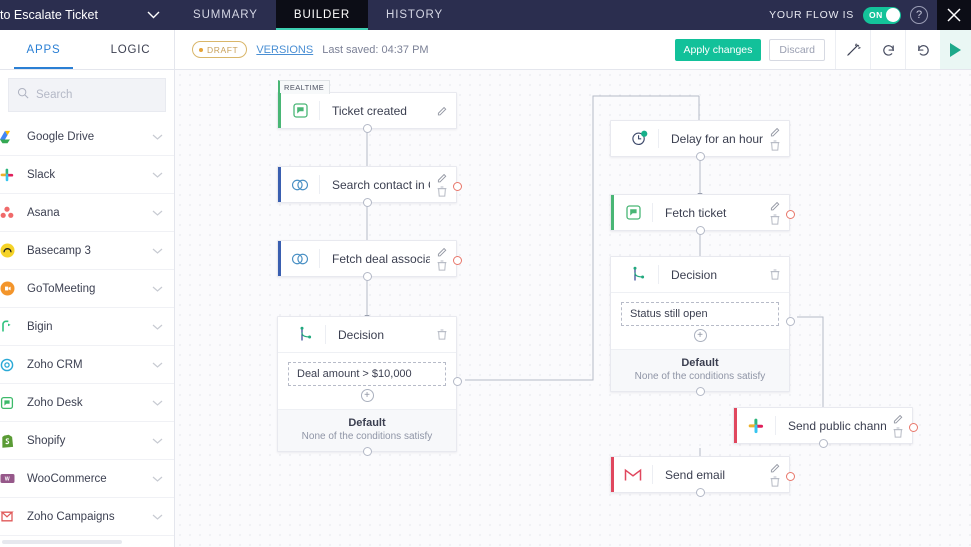 The image size is (971, 547). What do you see at coordinates (96, 95) in the screenshot?
I see `search-input` at bounding box center [96, 95].